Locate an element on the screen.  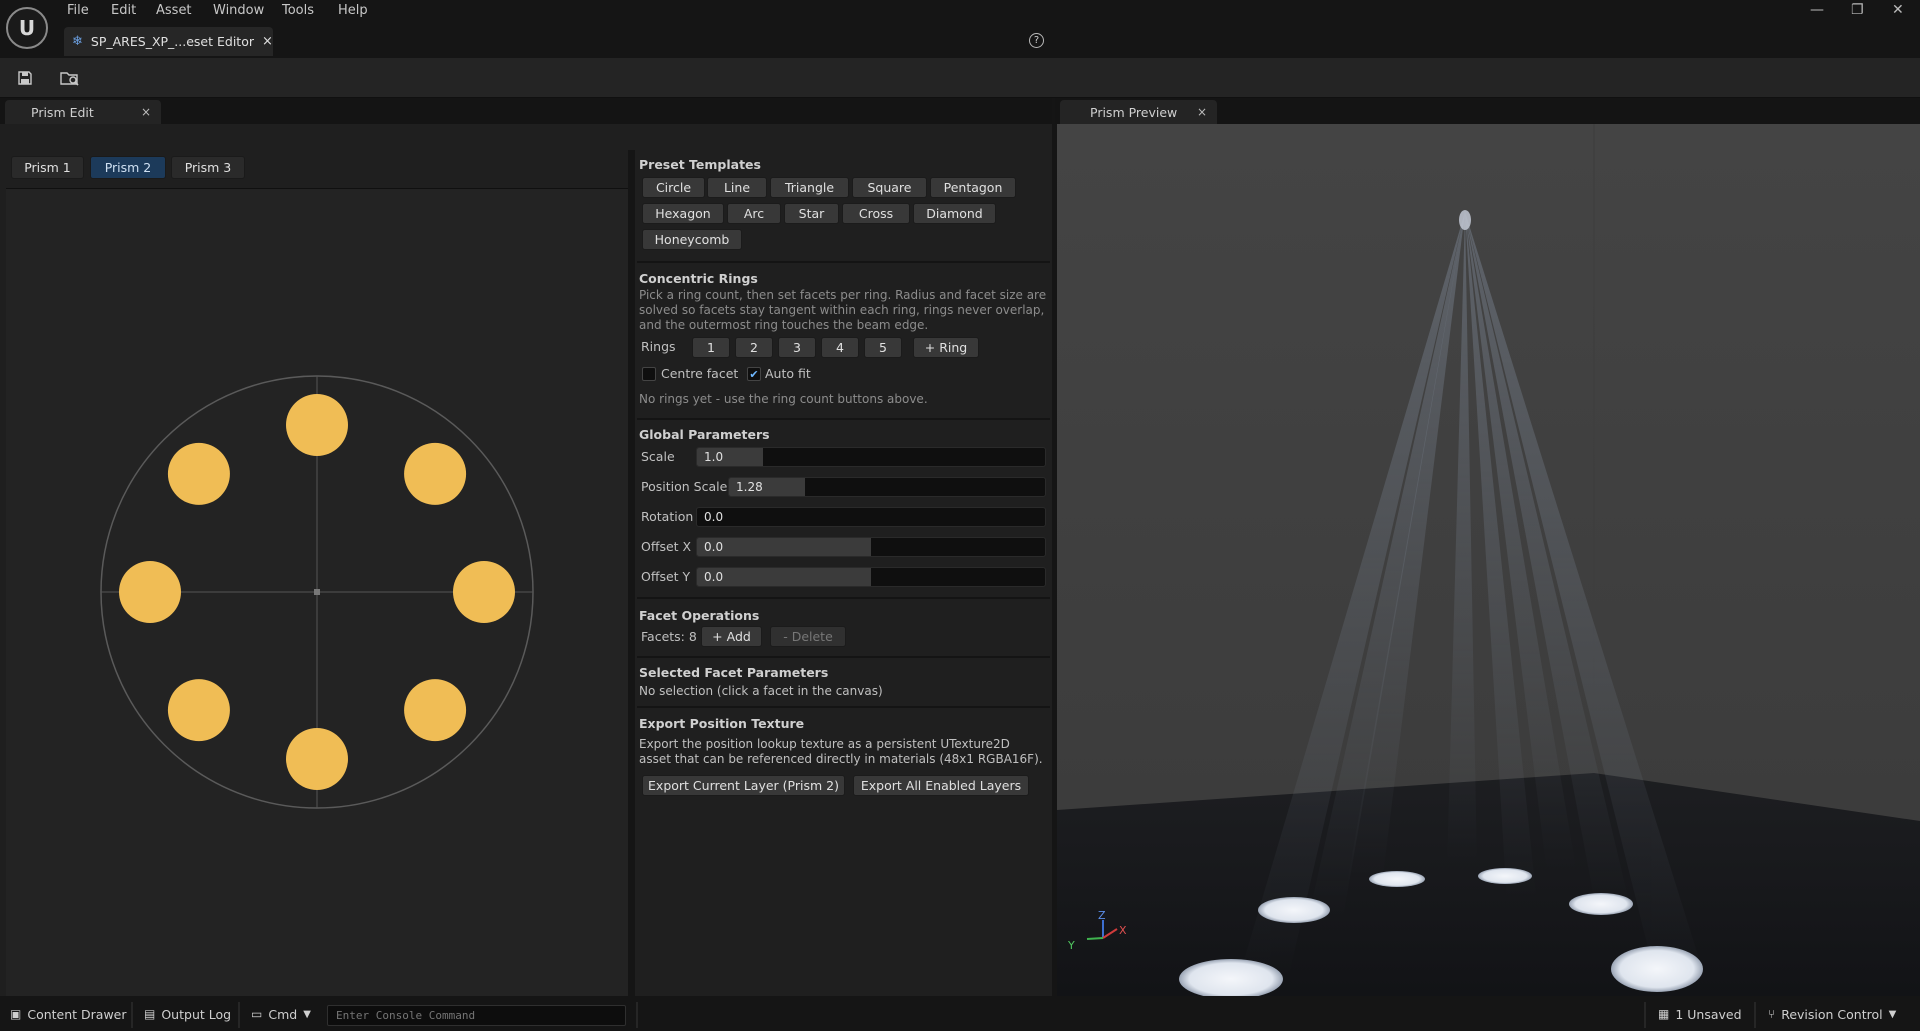
unsaved-icon: ▦ is located at coordinates (1664, 1014).